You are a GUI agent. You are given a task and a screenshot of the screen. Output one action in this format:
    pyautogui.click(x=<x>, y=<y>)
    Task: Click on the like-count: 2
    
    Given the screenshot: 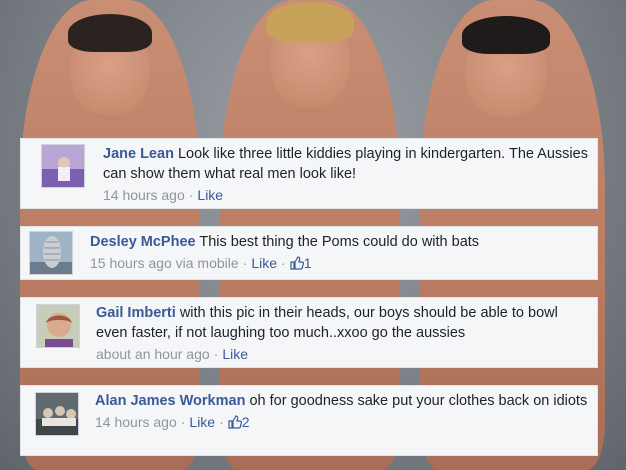 What is the action you would take?
    pyautogui.click(x=239, y=422)
    